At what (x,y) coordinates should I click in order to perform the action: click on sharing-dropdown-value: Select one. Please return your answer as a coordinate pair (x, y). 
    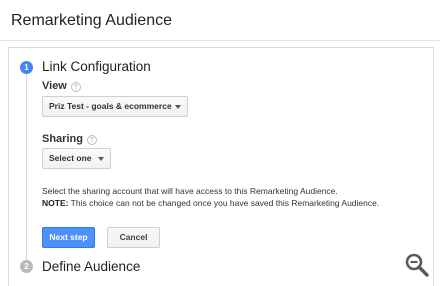
    Looking at the image, I should click on (70, 158).